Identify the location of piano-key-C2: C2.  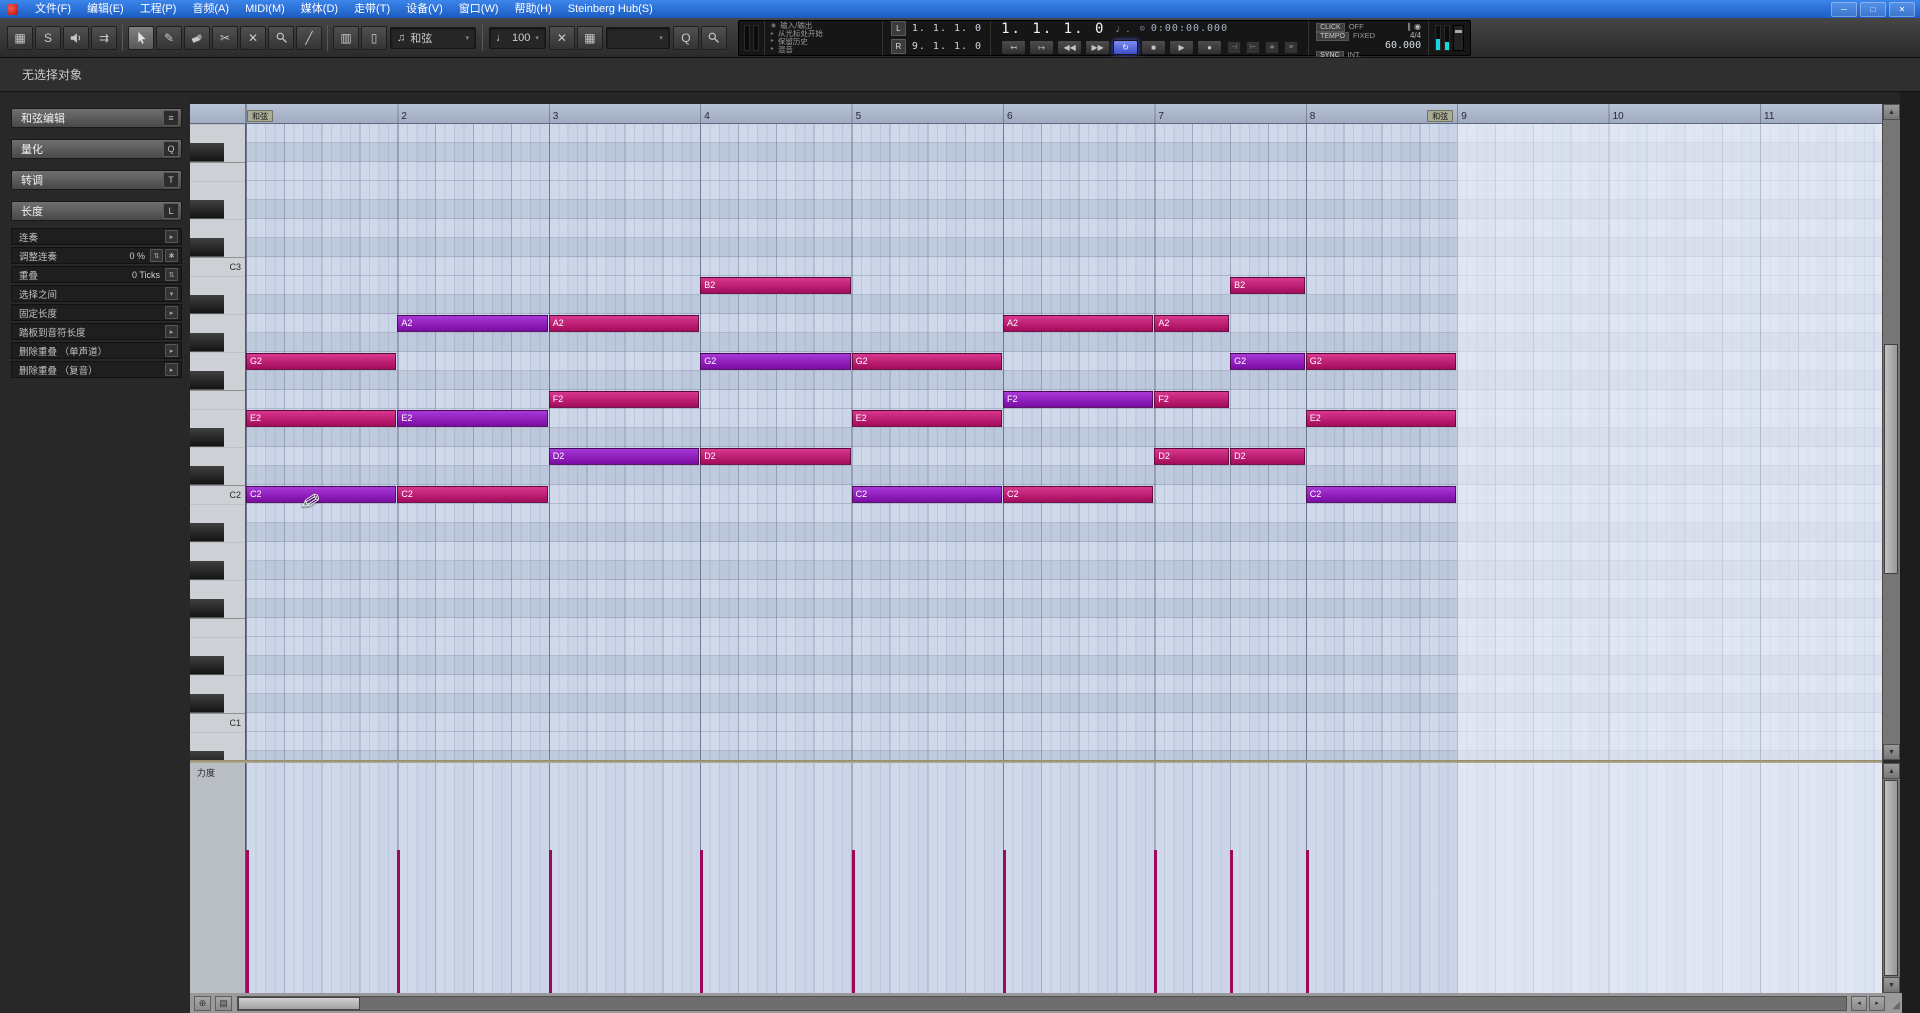
(217, 494).